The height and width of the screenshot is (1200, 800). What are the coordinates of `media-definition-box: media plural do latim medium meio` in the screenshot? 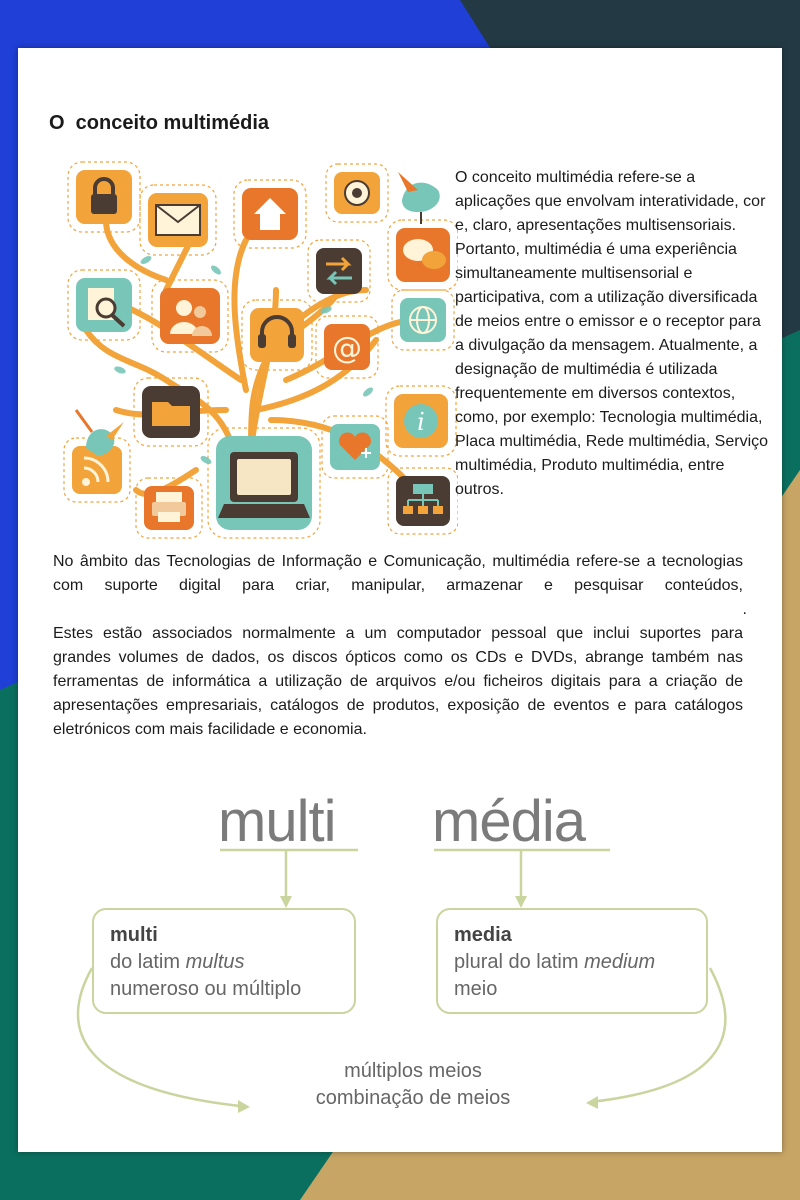 It's located at (572, 961).